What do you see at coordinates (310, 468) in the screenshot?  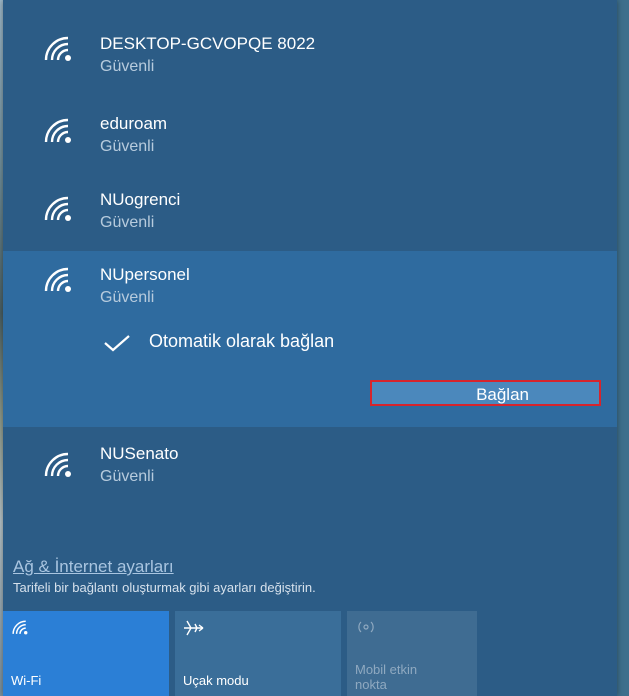 I see `network-item: NUSenato Güvenli` at bounding box center [310, 468].